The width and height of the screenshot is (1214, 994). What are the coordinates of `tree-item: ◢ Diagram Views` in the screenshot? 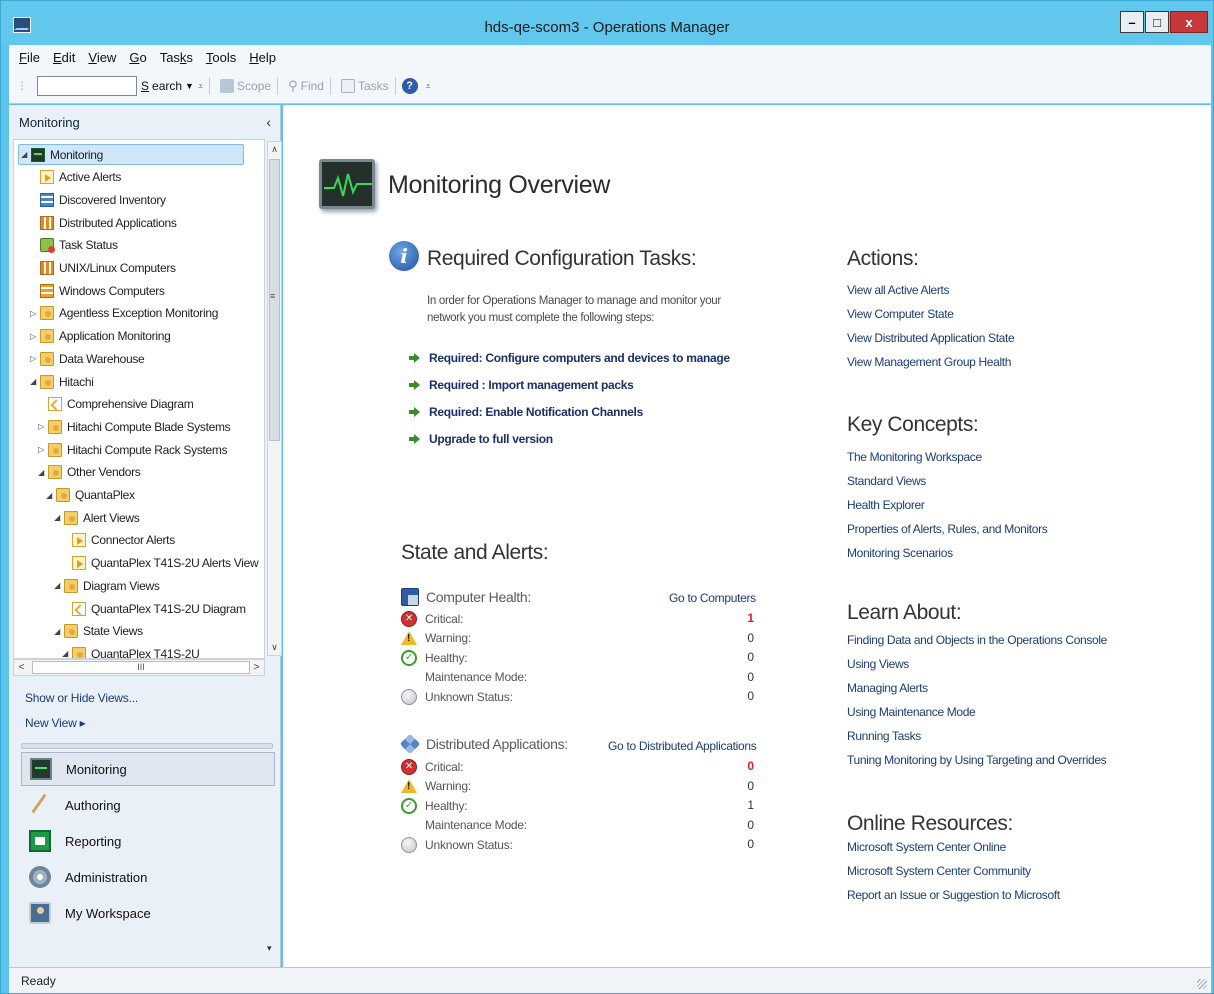 It's located at (106, 585).